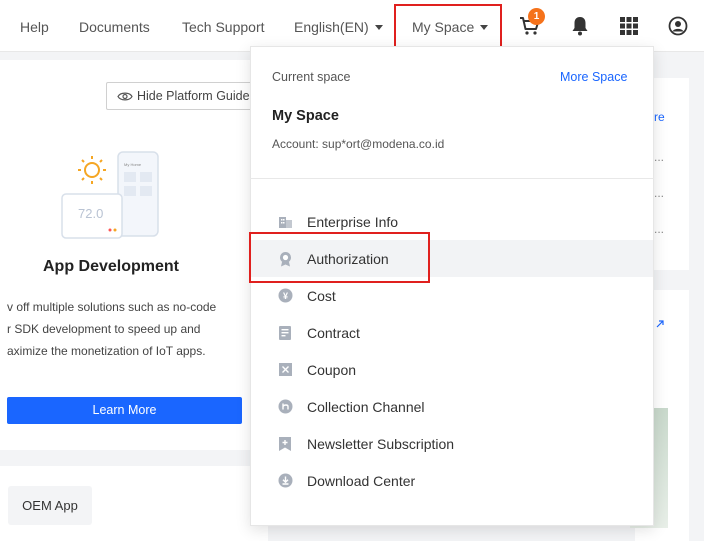 This screenshot has height=541, width=704. I want to click on language-label: English(EN), so click(331, 27).